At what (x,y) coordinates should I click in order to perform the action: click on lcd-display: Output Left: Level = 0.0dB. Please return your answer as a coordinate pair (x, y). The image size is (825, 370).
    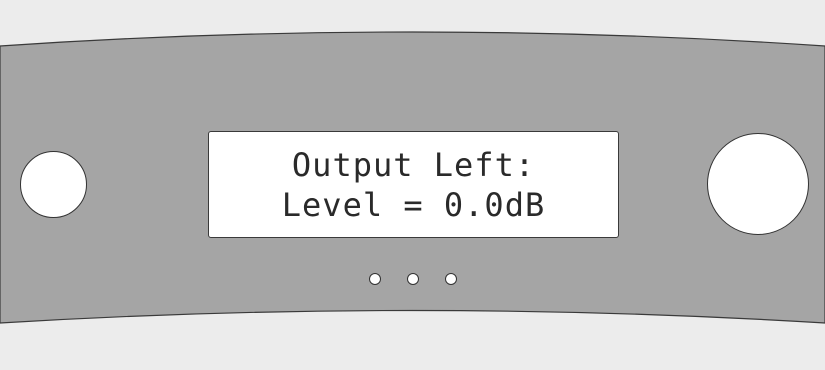
    Looking at the image, I should click on (413, 184).